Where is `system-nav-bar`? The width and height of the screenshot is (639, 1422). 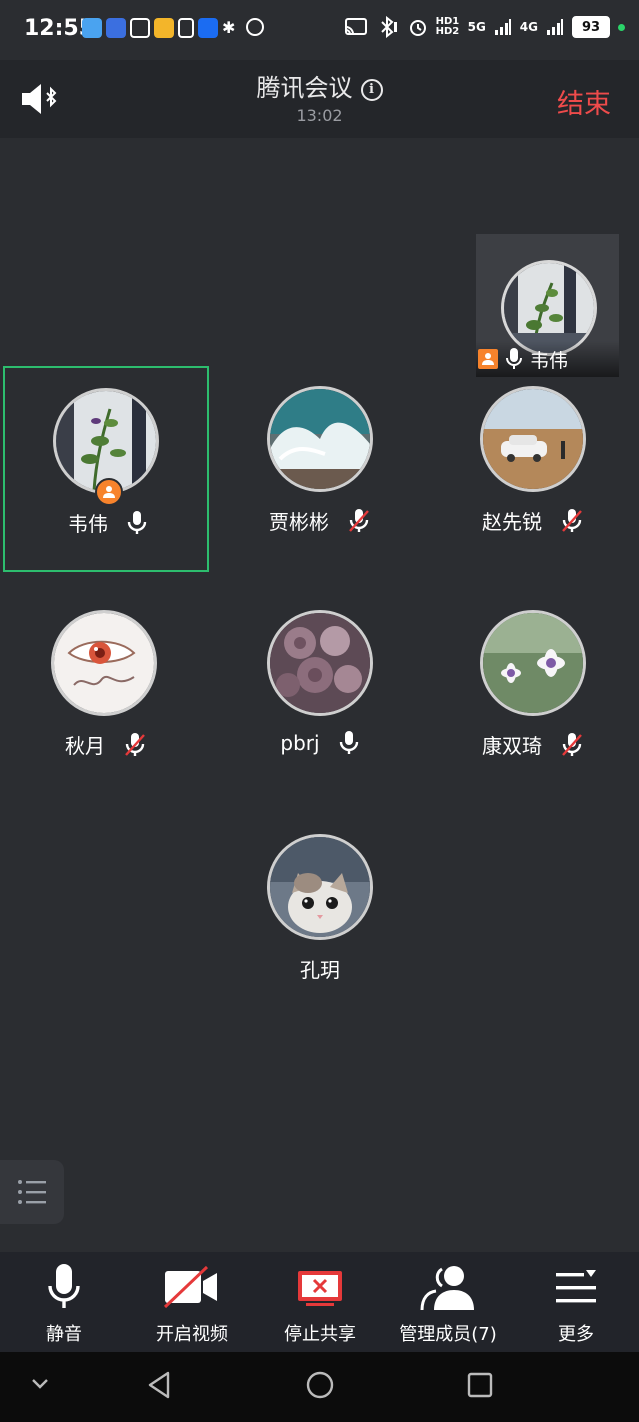
system-nav-bar is located at coordinates (319, 1387).